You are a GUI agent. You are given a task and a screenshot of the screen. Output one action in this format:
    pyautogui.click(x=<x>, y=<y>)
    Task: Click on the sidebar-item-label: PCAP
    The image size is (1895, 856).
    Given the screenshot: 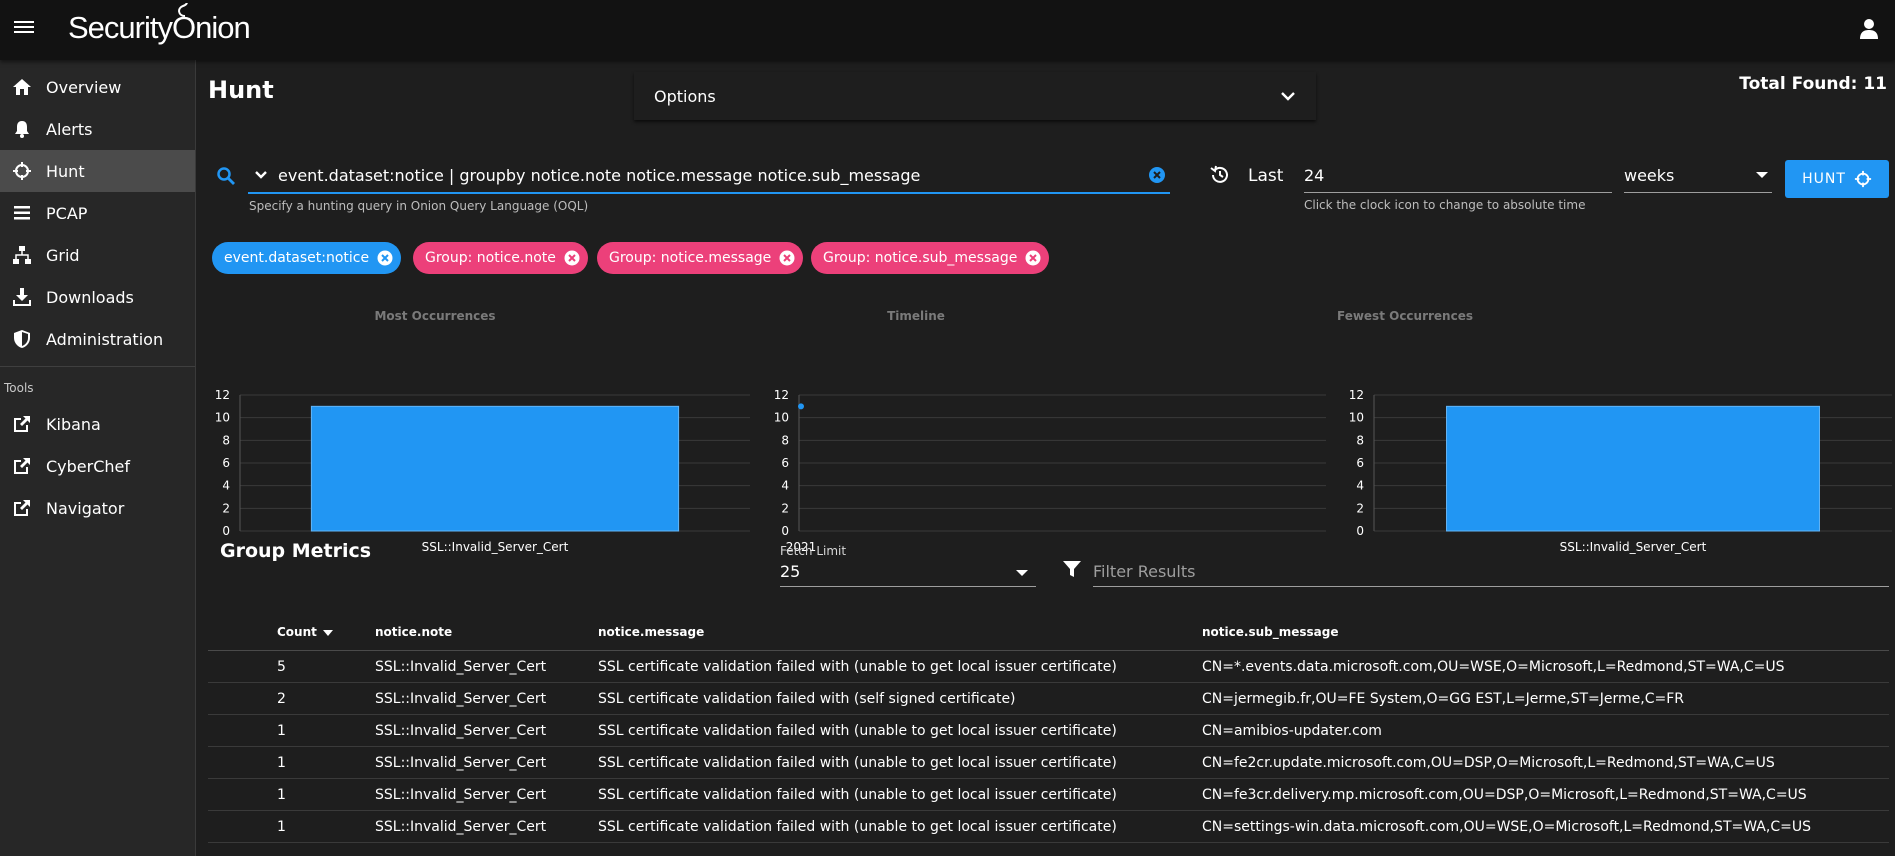 What is the action you would take?
    pyautogui.click(x=67, y=213)
    